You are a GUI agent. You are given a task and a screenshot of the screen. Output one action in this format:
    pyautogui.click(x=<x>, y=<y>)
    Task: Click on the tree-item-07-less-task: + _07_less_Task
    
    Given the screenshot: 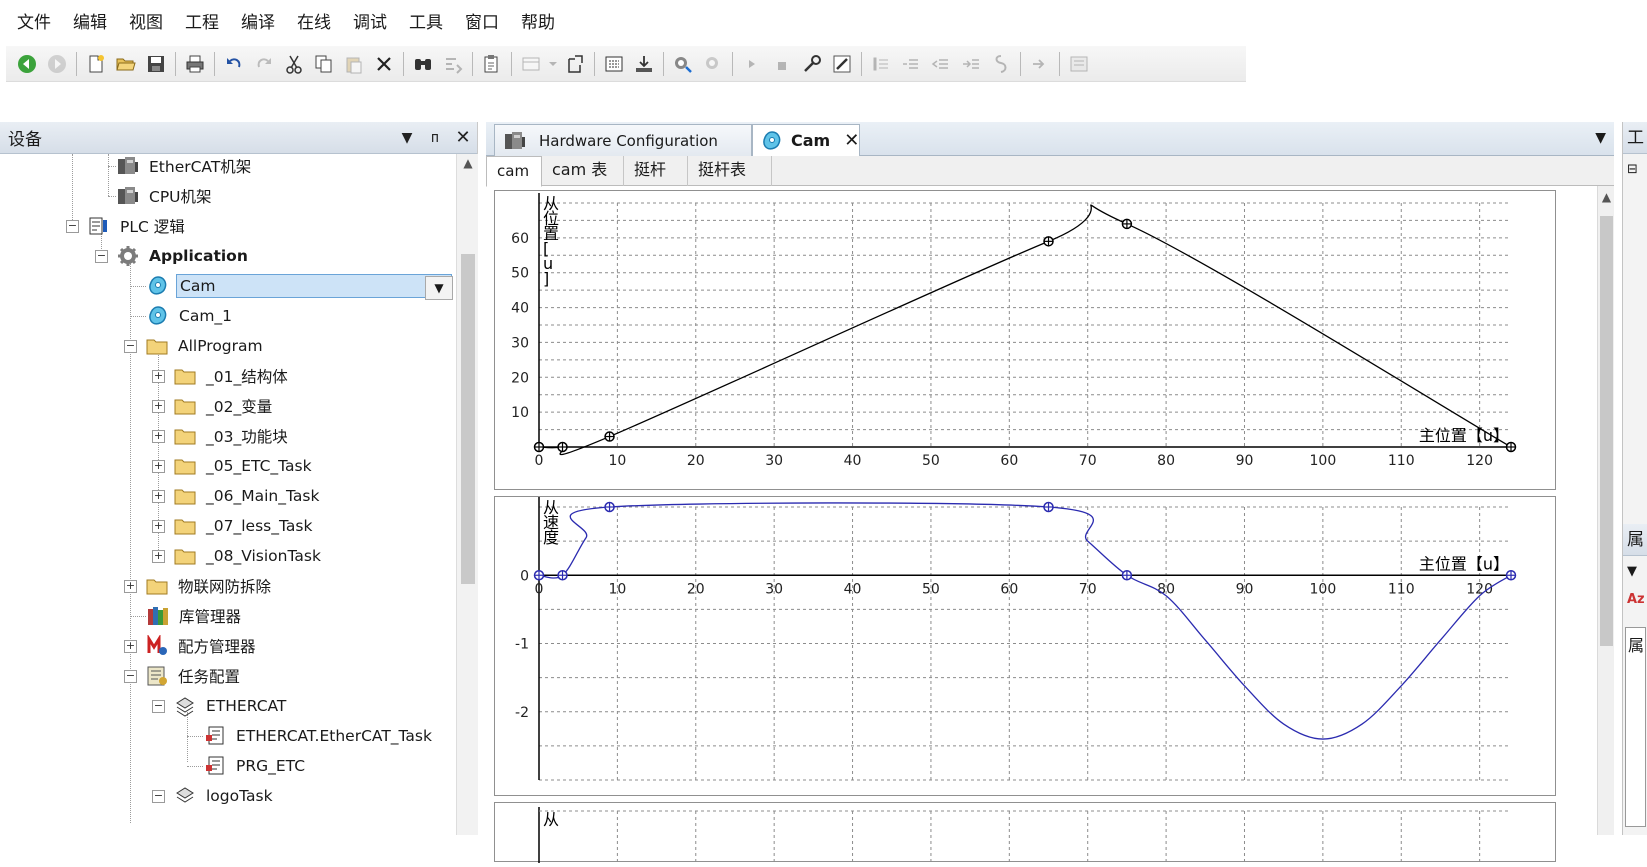 What is the action you would take?
    pyautogui.click(x=233, y=526)
    